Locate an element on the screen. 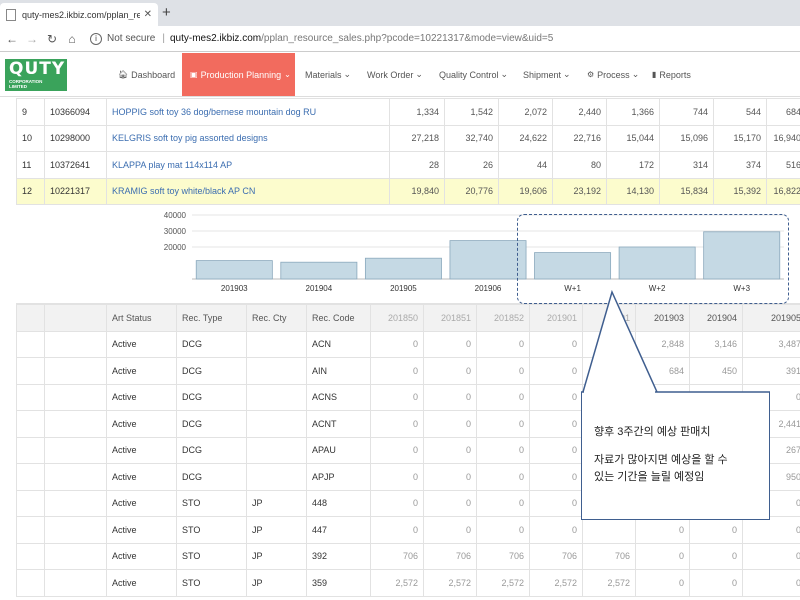 The image size is (800, 600). column-header: Rec. Type is located at coordinates (211, 318).